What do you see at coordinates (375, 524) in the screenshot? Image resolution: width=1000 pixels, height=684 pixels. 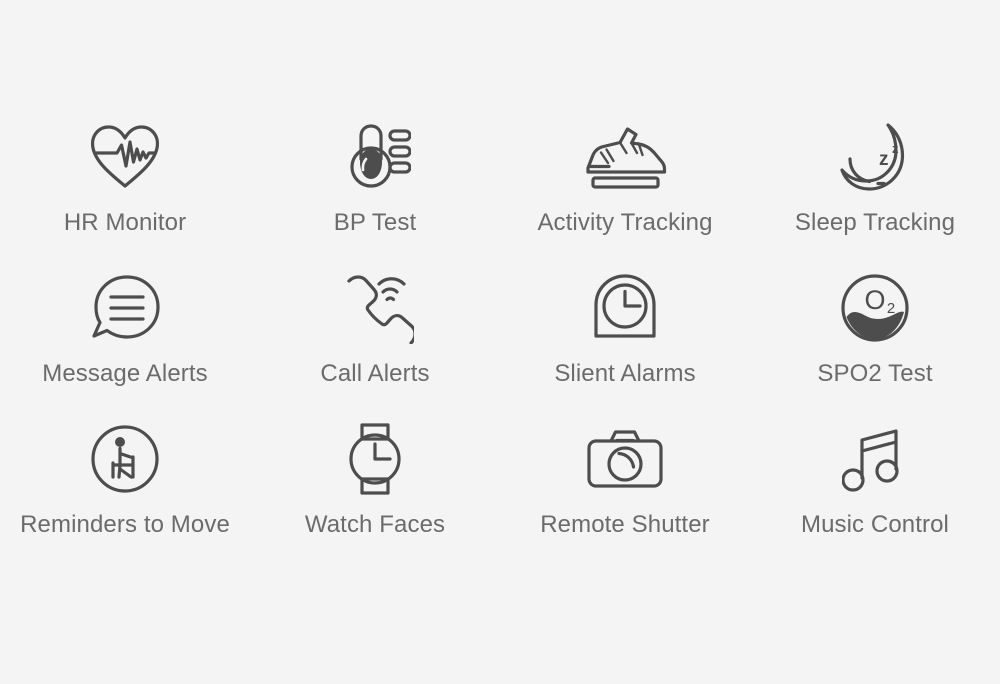 I see `feature-label: Watch Faces` at bounding box center [375, 524].